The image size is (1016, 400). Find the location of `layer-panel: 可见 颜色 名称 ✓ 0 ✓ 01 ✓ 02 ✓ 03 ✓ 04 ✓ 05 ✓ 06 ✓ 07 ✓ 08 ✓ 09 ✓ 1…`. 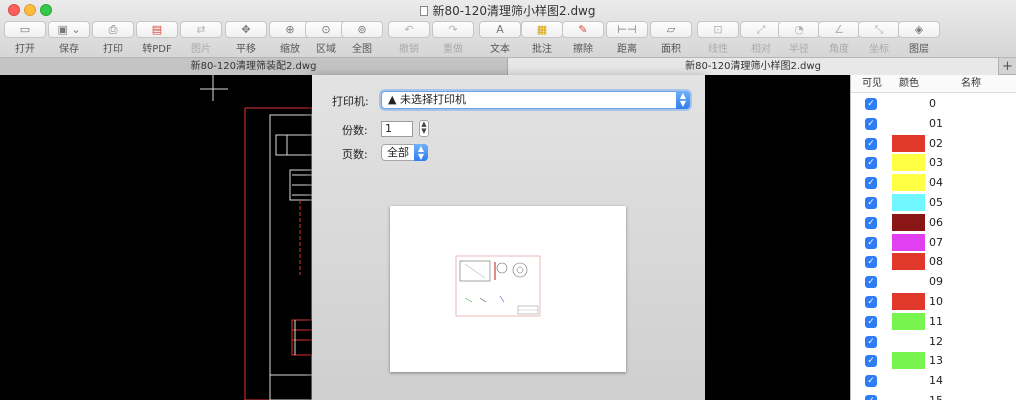

layer-panel: 可见 颜色 名称 ✓ 0 ✓ 01 ✓ 02 ✓ 03 ✓ 04 ✓ 05 ✓ 06 ✓ 07 ✓ 08 ✓ 09 ✓ 1… is located at coordinates (933, 237).